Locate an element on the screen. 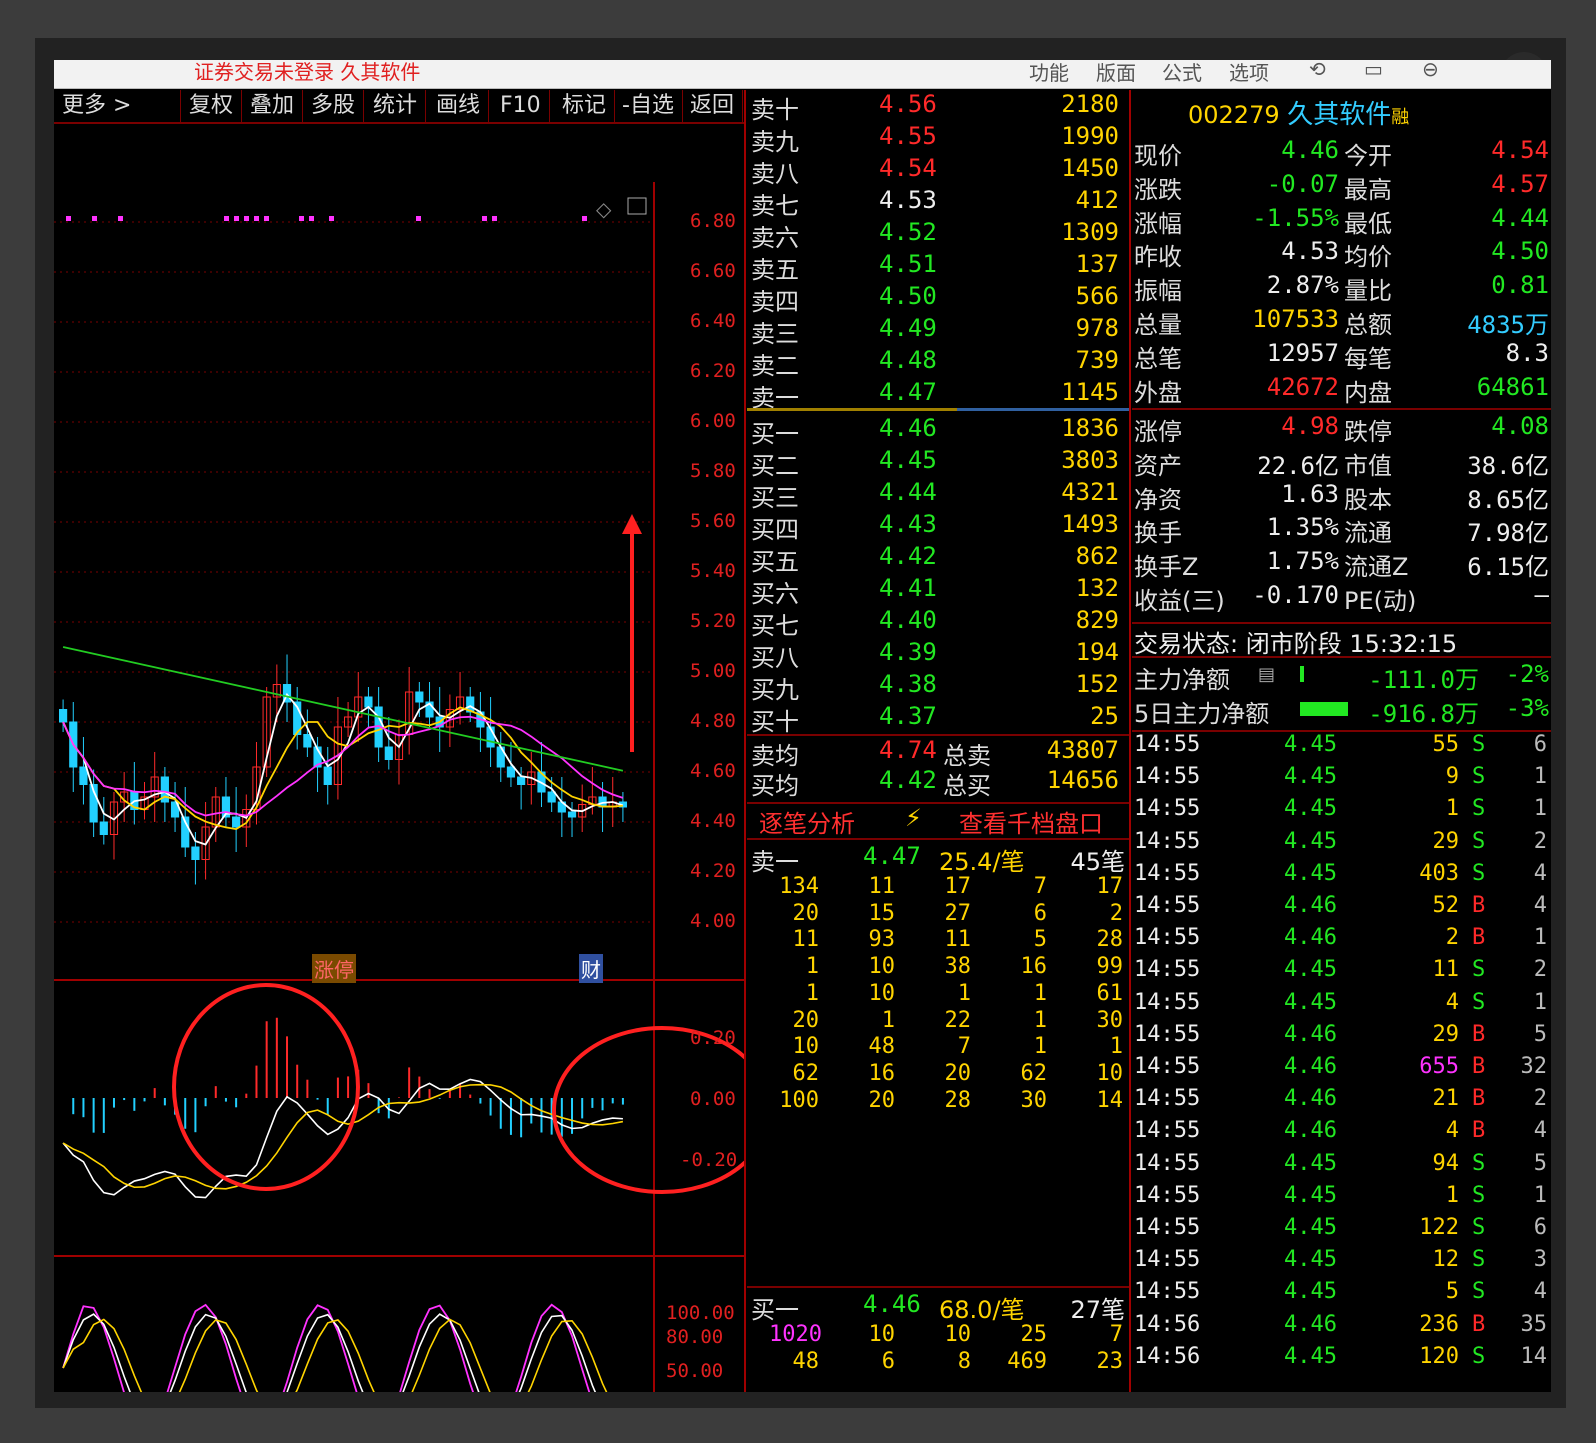  tick-row: 14:55 4.45 29 S 2 is located at coordinates (1341, 845).